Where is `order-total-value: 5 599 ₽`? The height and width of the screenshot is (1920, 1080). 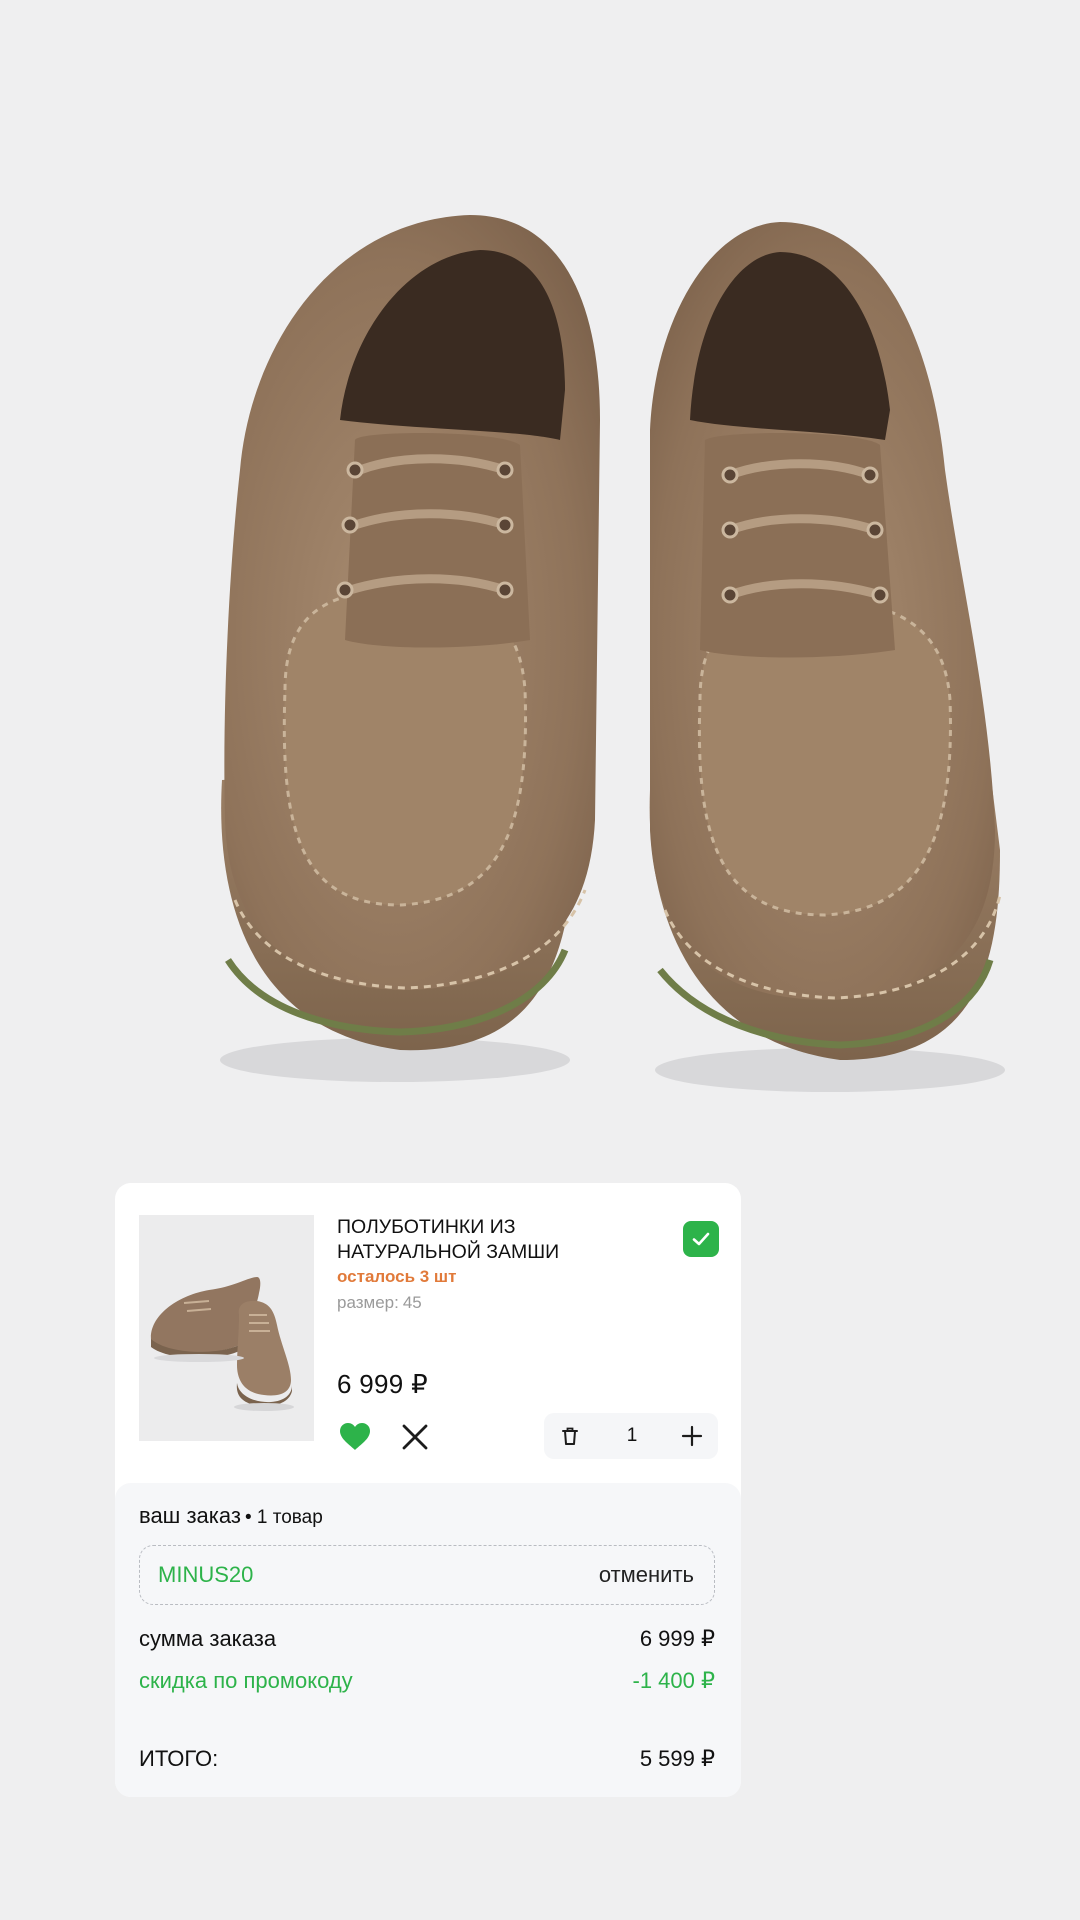
order-total-value: 5 599 ₽ is located at coordinates (677, 1758).